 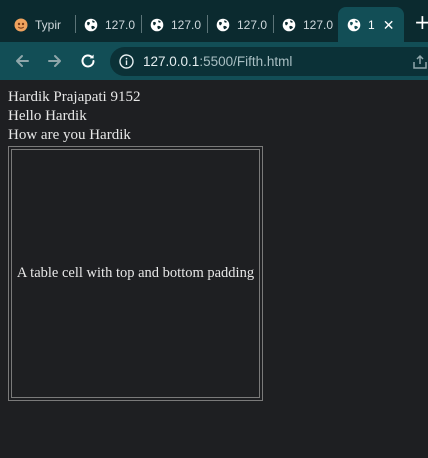 I want to click on tab-title: Typir, so click(x=48, y=24).